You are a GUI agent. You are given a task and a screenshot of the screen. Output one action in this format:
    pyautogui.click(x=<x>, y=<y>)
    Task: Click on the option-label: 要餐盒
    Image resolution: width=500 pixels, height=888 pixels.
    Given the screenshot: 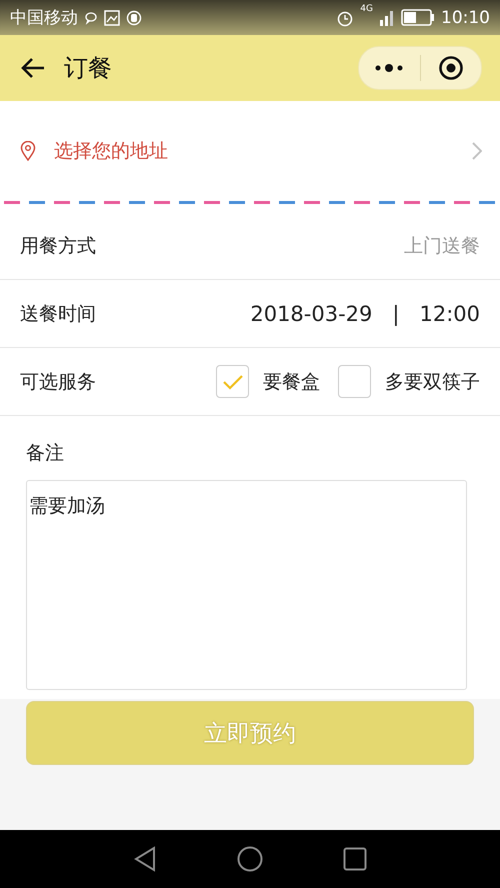 What is the action you would take?
    pyautogui.click(x=291, y=382)
    